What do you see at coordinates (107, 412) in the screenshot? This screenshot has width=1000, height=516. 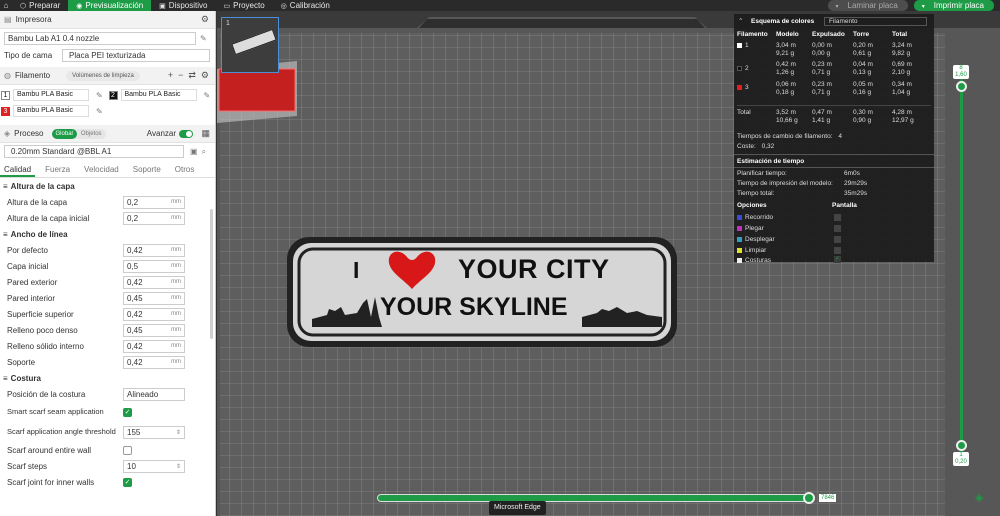 I see `param-smart-scarf: Smart scarf seam application ✓` at bounding box center [107, 412].